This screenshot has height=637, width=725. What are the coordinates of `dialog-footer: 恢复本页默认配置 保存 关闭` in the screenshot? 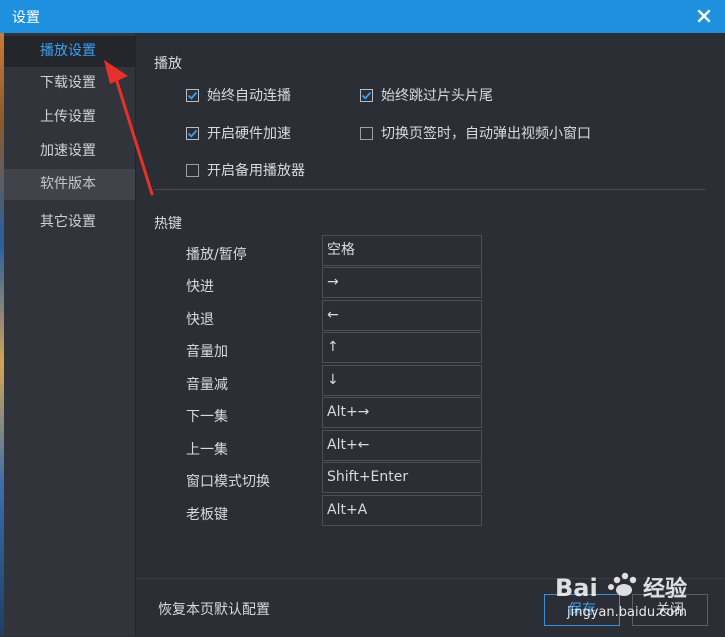 It's located at (430, 607).